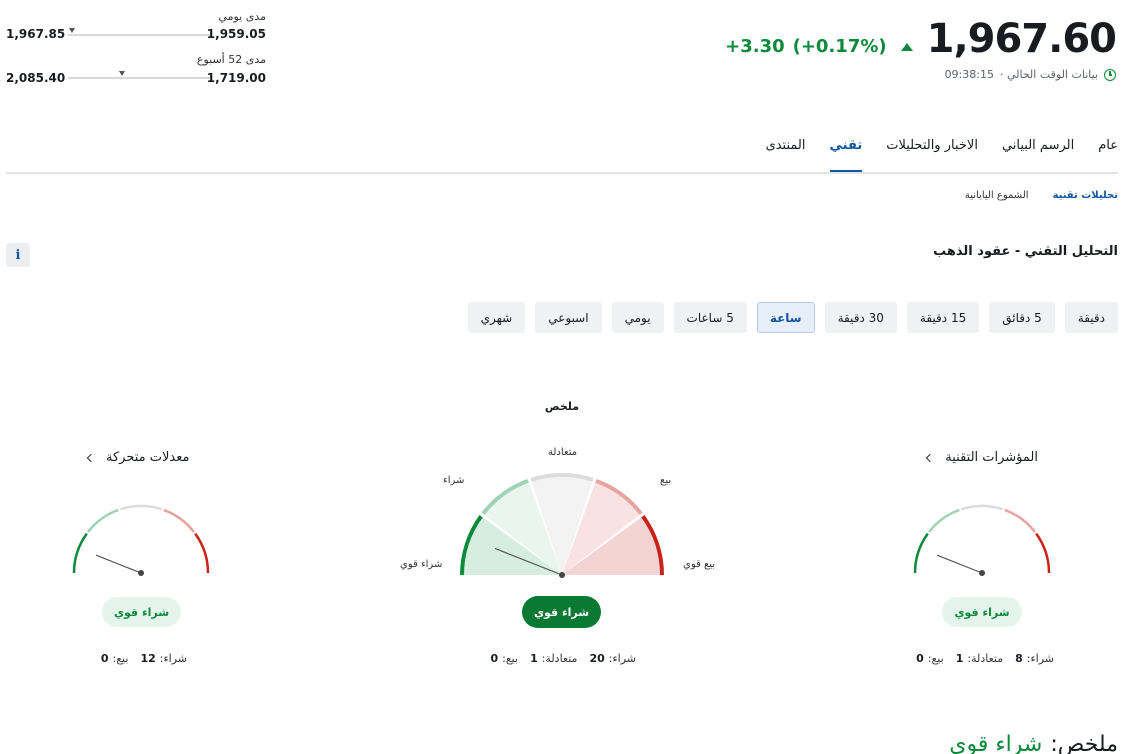  What do you see at coordinates (943, 317) in the screenshot?
I see `timeframe-15min: 15 دقيقة` at bounding box center [943, 317].